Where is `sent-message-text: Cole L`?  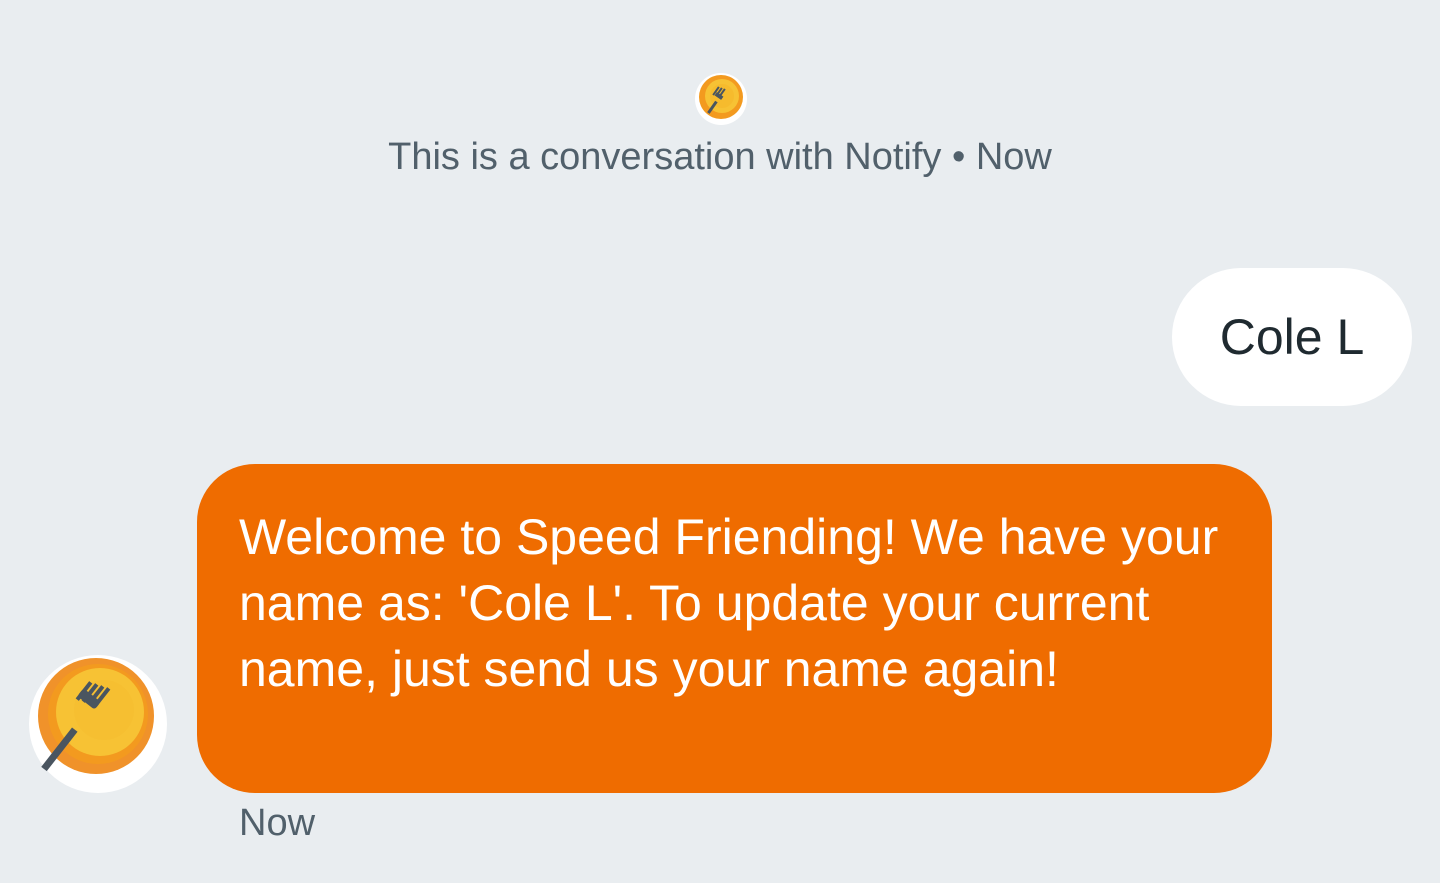
sent-message-text: Cole L is located at coordinates (1292, 337).